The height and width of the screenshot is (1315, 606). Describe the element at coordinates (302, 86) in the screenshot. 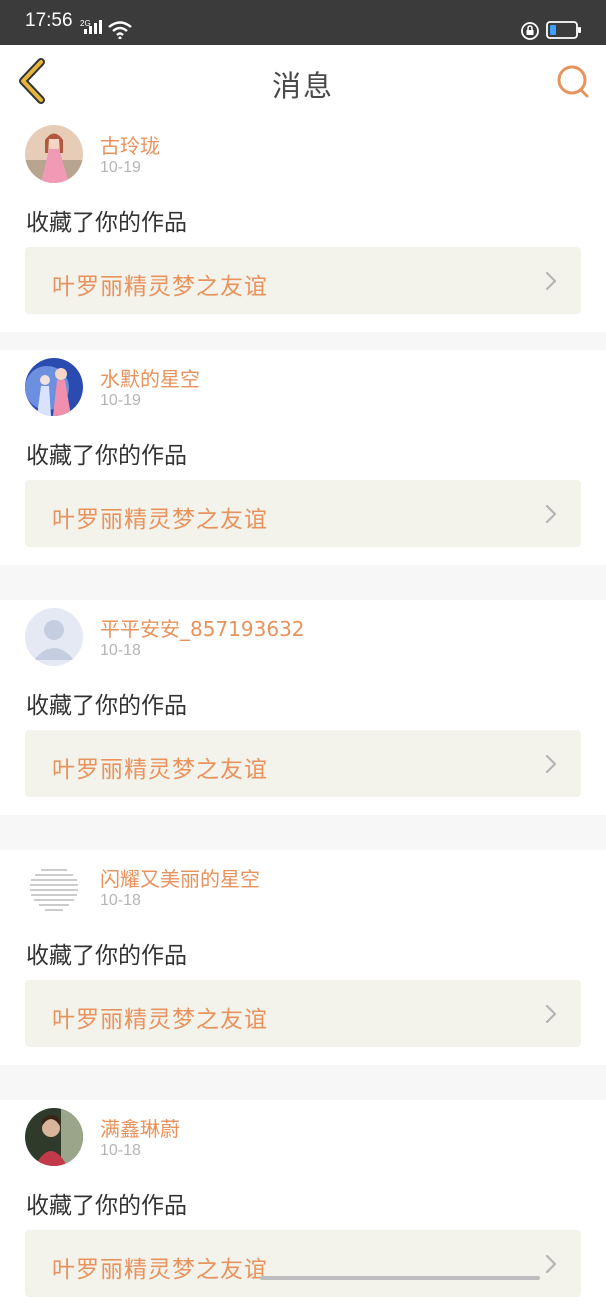

I see `page-title: 消息` at that location.